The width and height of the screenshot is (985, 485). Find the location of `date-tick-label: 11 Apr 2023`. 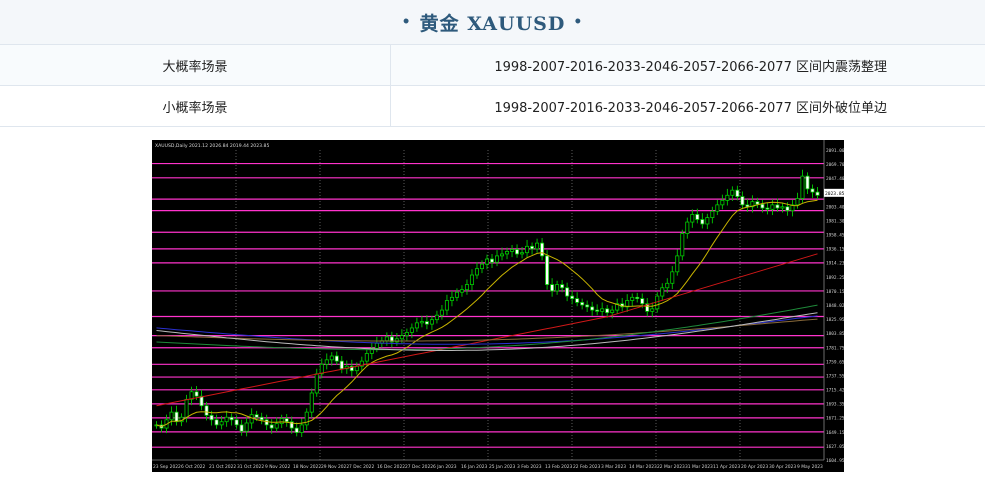

date-tick-label: 11 Apr 2023 is located at coordinates (726, 467).